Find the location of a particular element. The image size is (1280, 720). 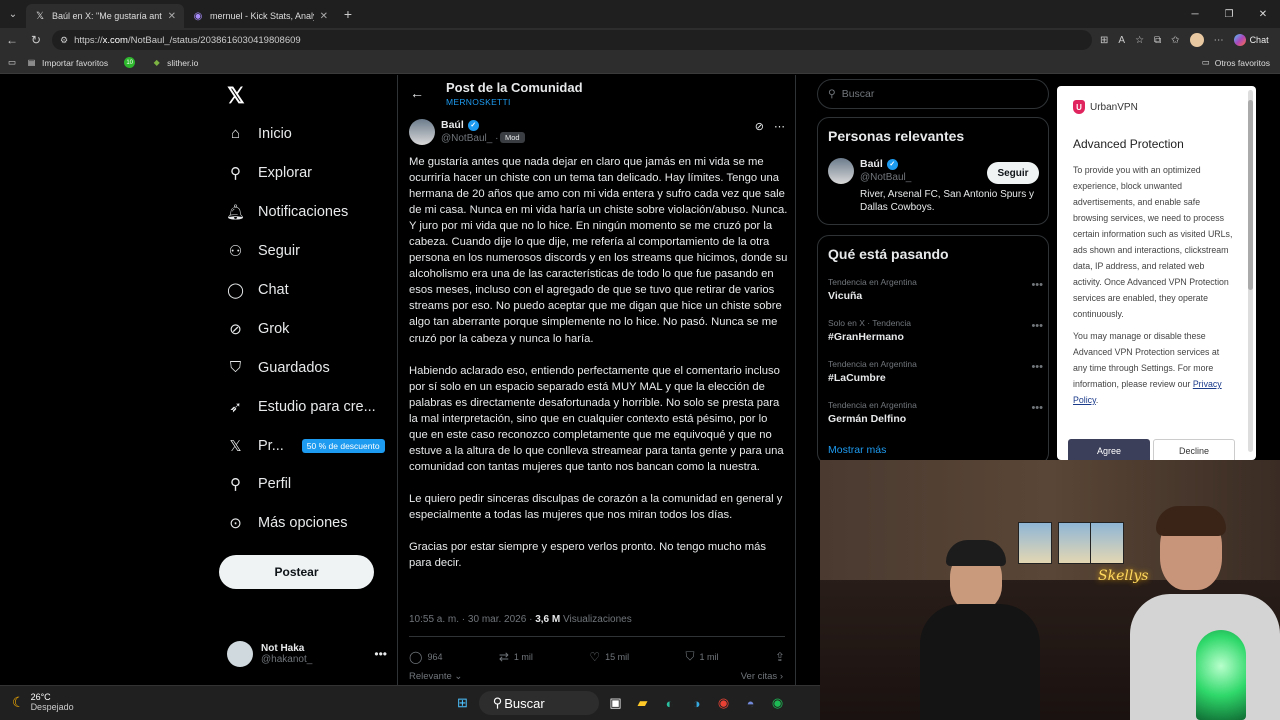

extensions-icon: ⧉ is located at coordinates (1157, 40).